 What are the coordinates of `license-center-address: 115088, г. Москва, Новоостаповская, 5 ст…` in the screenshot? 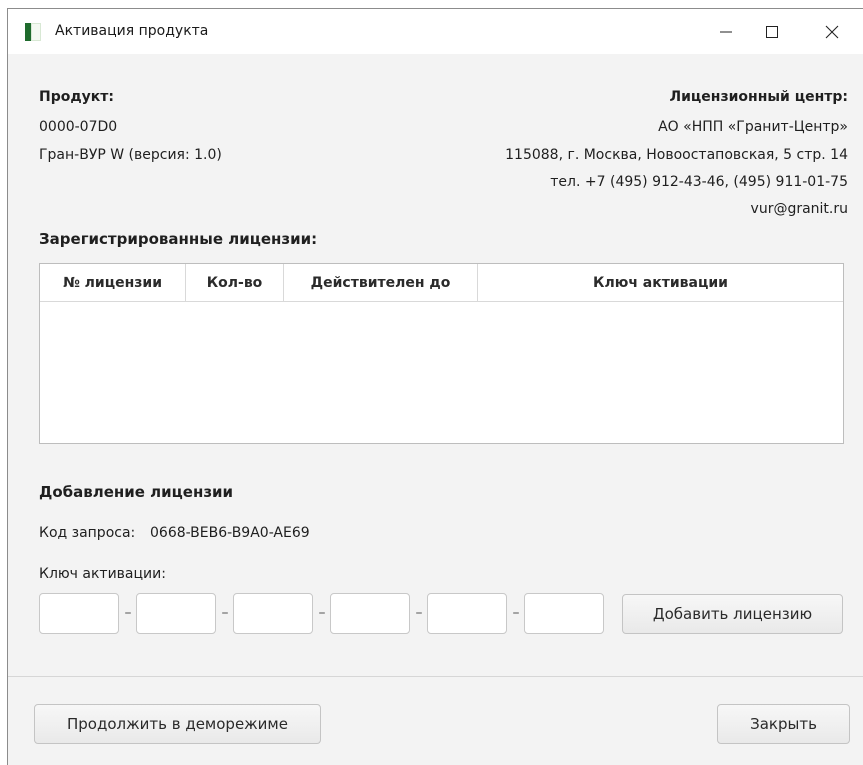 It's located at (676, 155).